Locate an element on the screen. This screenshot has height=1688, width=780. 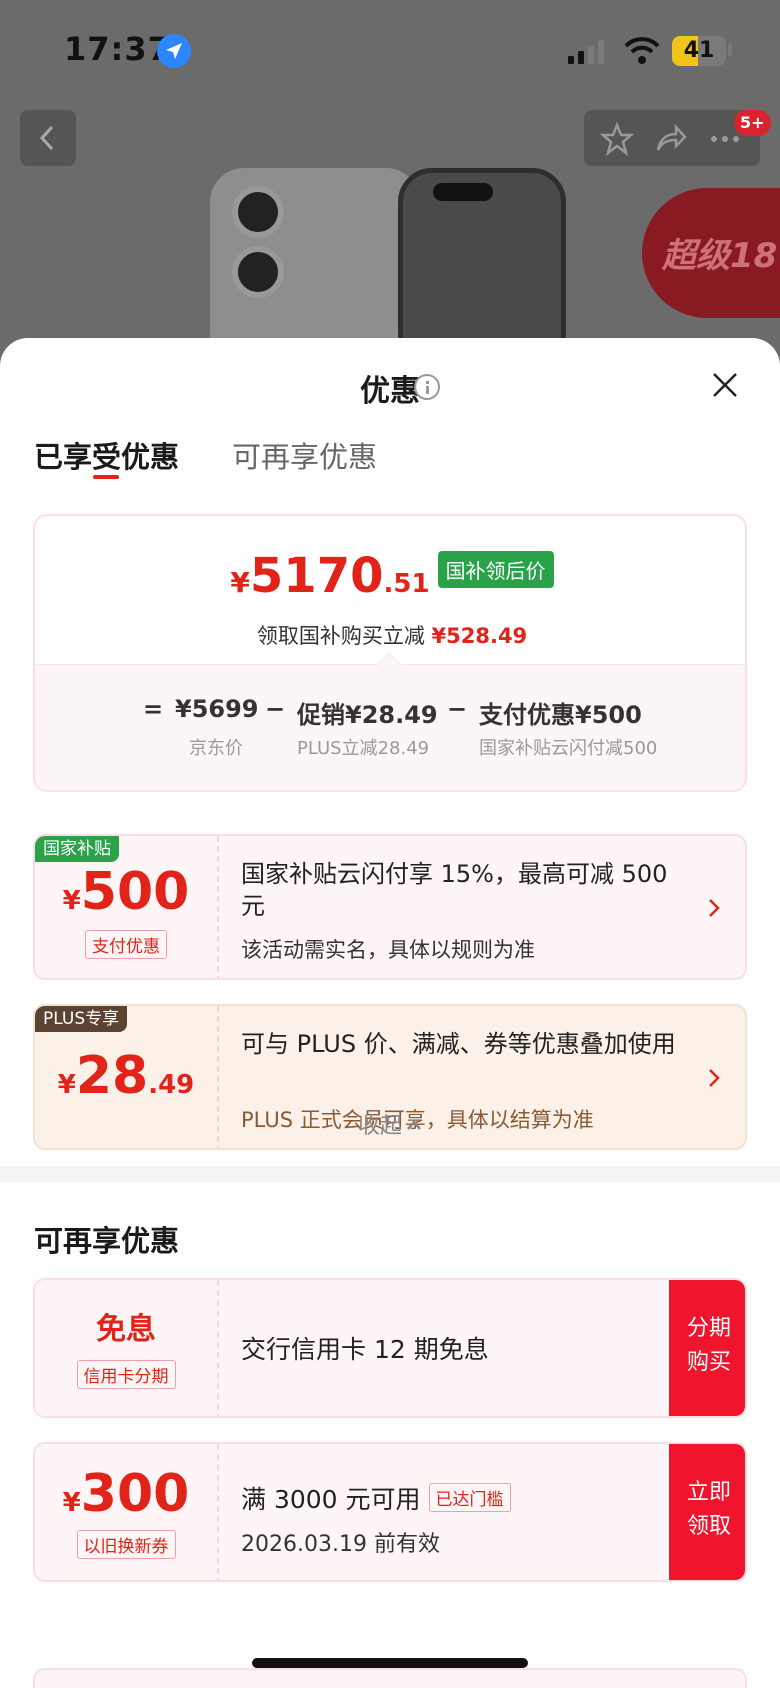
cellular-signal-icon is located at coordinates (586, 52).